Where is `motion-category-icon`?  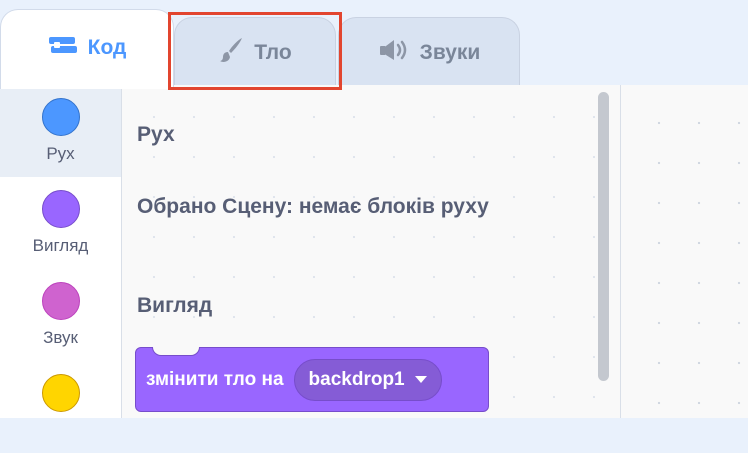
motion-category-icon is located at coordinates (60, 117).